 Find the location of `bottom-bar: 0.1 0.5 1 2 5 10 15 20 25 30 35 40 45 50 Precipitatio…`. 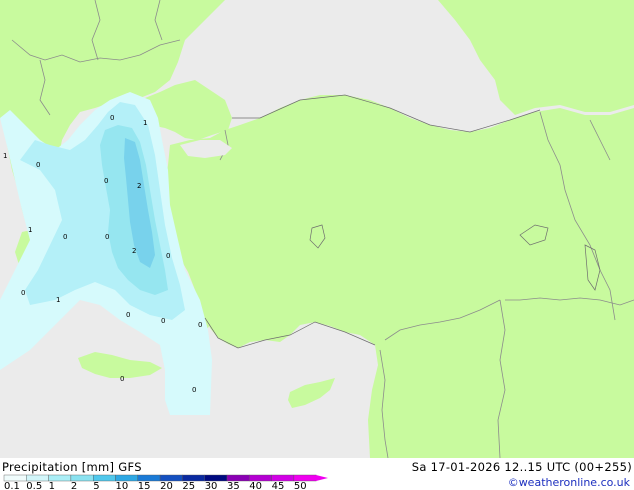

bottom-bar: 0.1 0.5 1 2 5 10 15 20 25 30 35 40 45 50 Precipitatio… is located at coordinates (317, 474).